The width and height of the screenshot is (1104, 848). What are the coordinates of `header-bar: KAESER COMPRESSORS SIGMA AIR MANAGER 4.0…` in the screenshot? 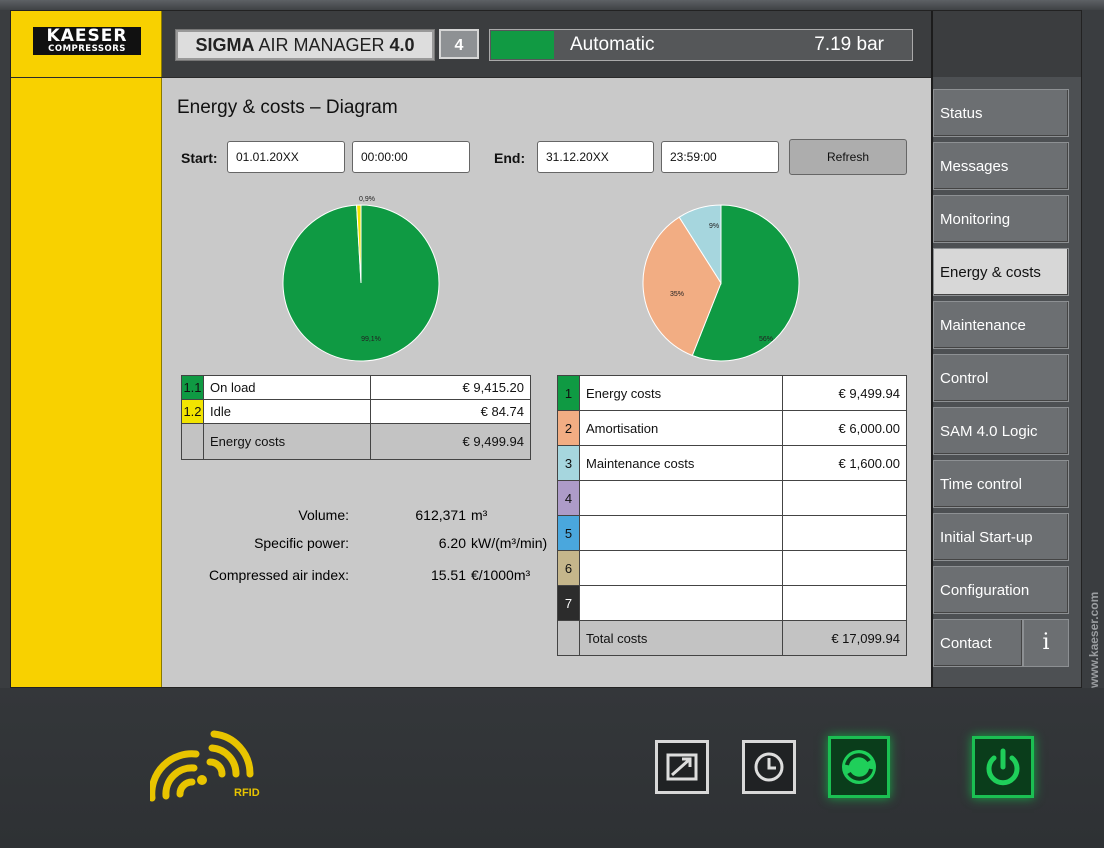 It's located at (546, 44).